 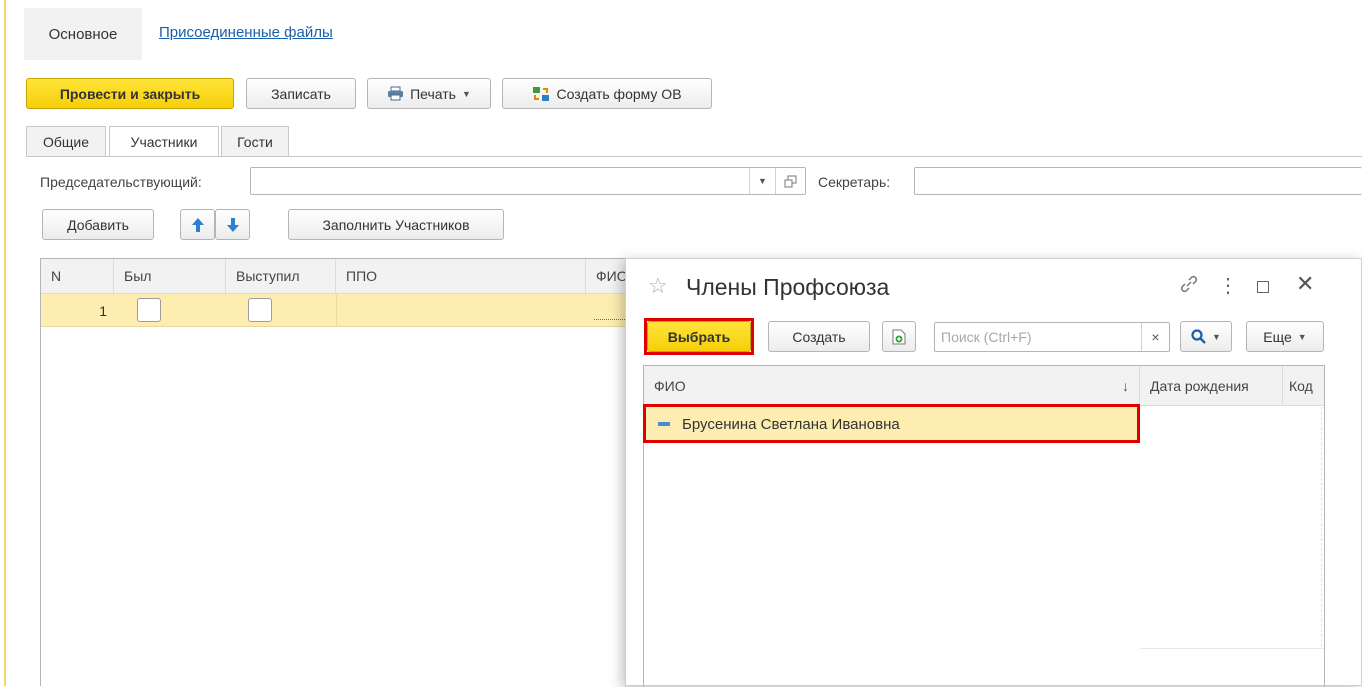 I want to click on close-icon: ✕, so click(x=1305, y=284).